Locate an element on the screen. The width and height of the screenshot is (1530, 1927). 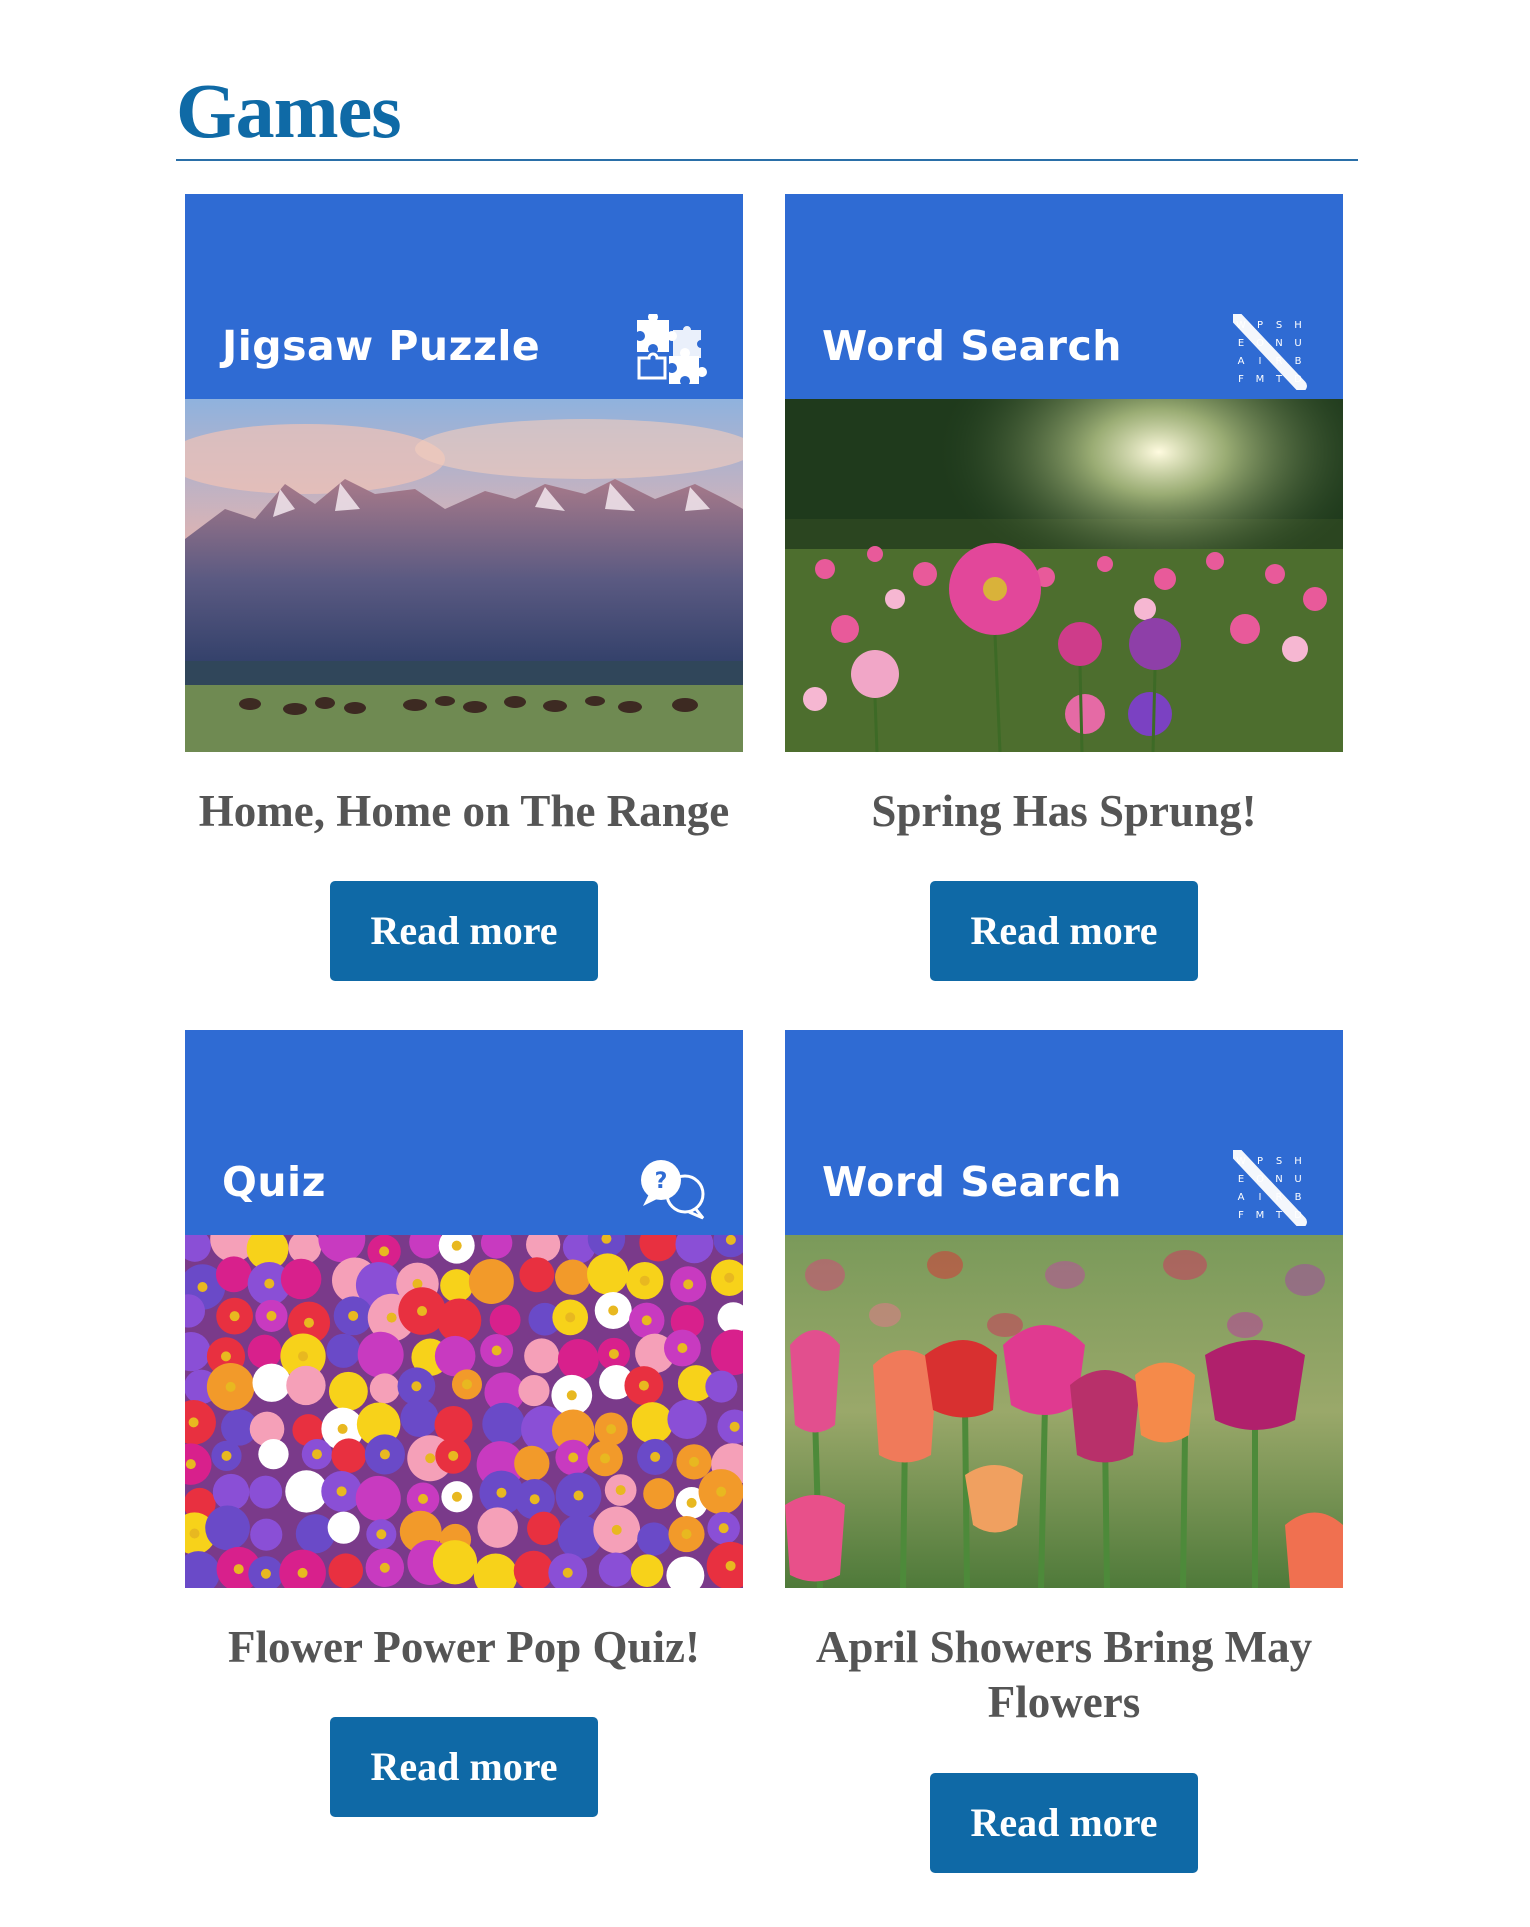
category-banner: Jigsaw Puzzle is located at coordinates (464, 296).